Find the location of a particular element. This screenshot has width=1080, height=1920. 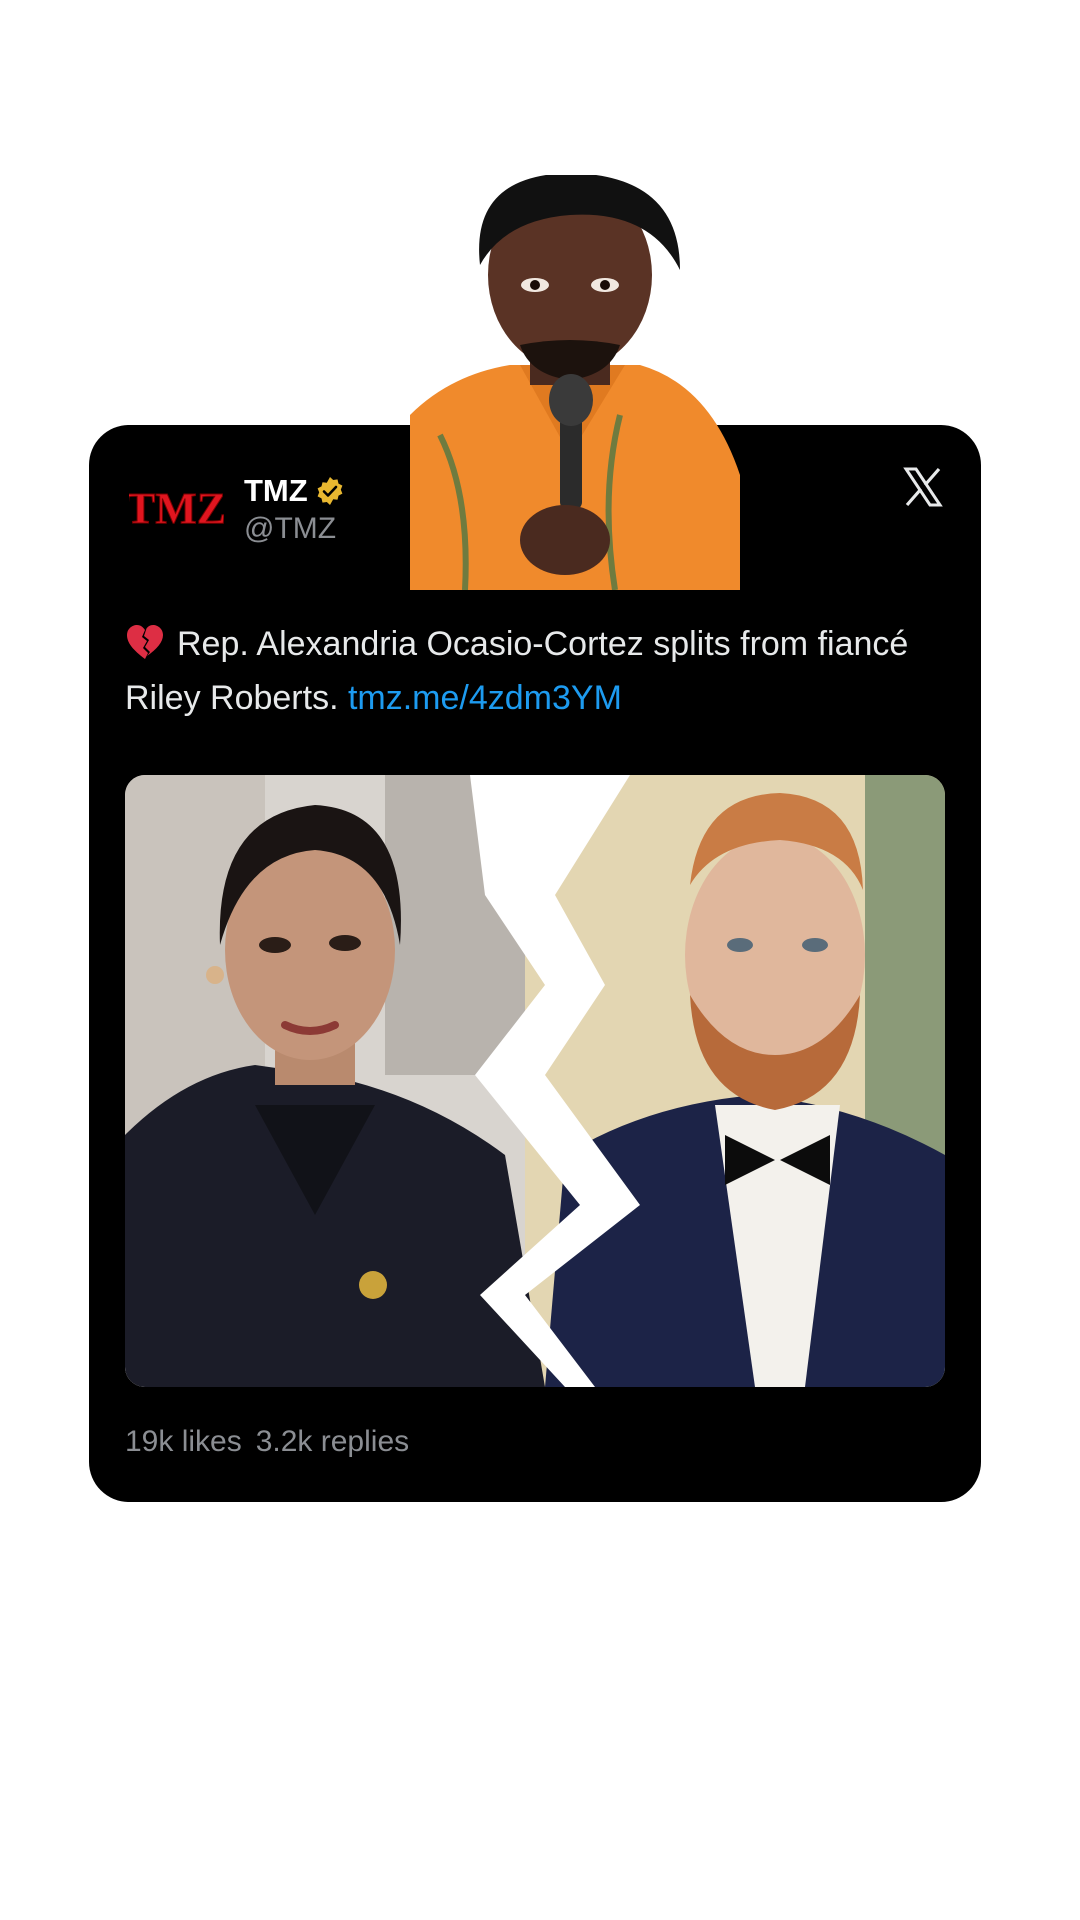

tweet-stats: 19k likes 3.2k replies is located at coordinates (267, 1442).